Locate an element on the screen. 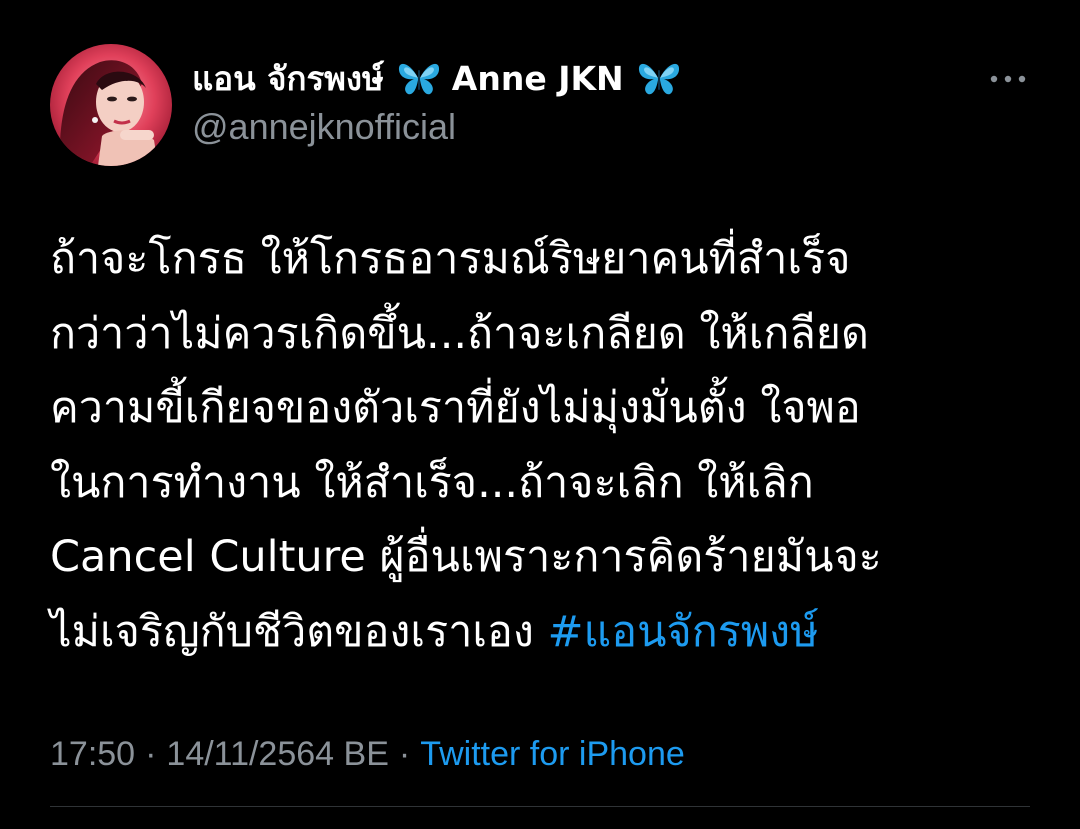 The height and width of the screenshot is (829, 1080). user-handle: @annejknofficial is located at coordinates (324, 127).